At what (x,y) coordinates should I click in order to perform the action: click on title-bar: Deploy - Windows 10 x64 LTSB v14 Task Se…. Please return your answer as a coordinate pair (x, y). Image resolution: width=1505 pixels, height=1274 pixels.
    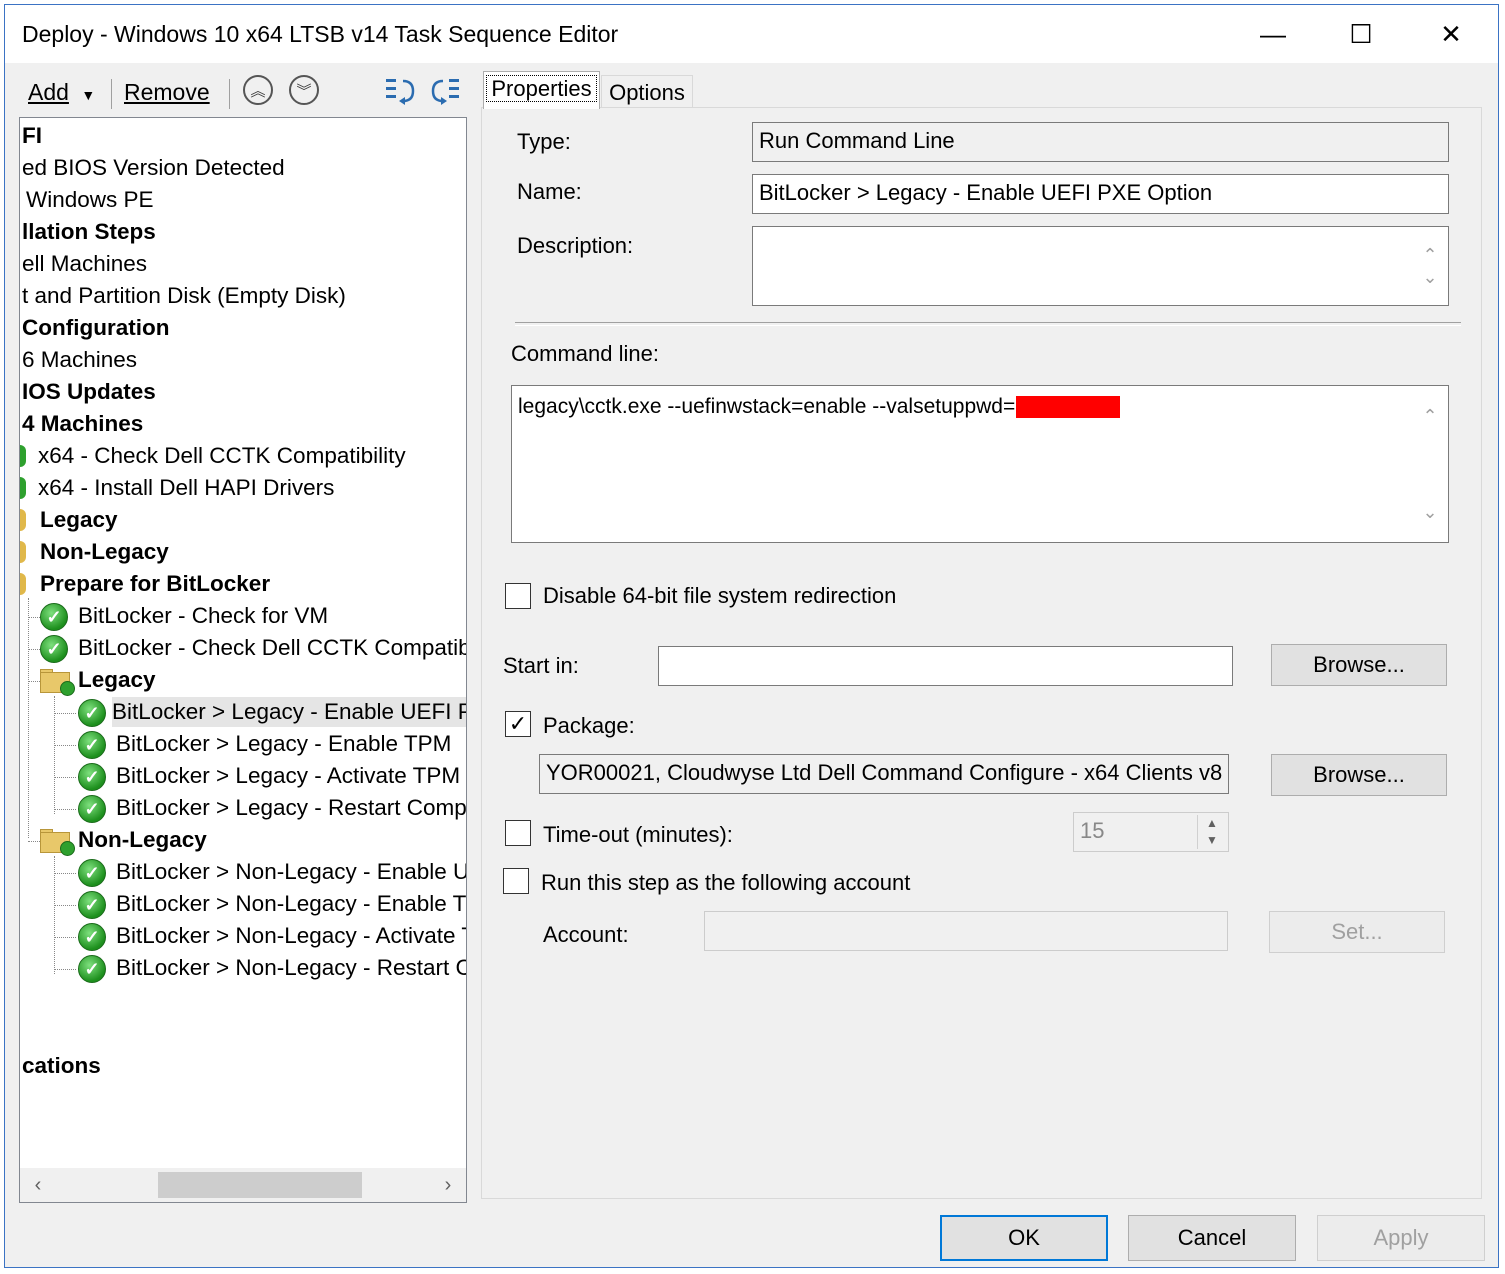
    Looking at the image, I should click on (751, 34).